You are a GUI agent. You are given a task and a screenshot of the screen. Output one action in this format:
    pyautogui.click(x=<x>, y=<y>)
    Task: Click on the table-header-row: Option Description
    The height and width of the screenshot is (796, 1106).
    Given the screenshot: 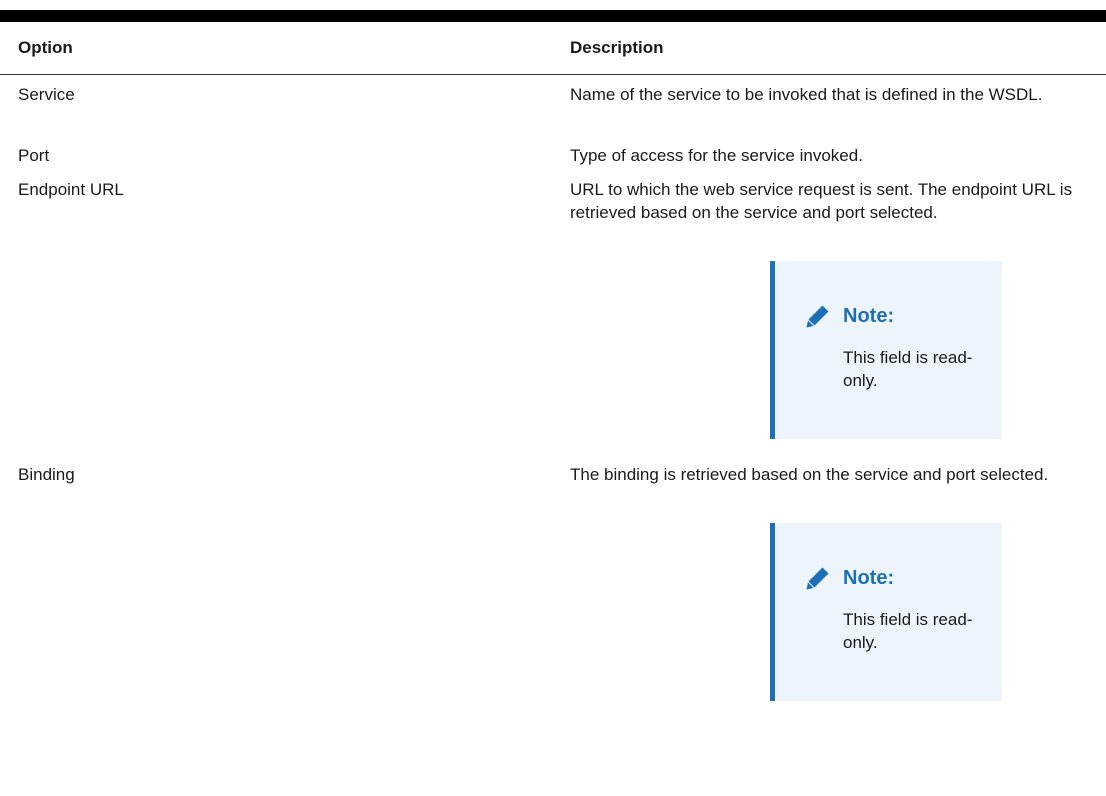 What is the action you would take?
    pyautogui.click(x=553, y=48)
    